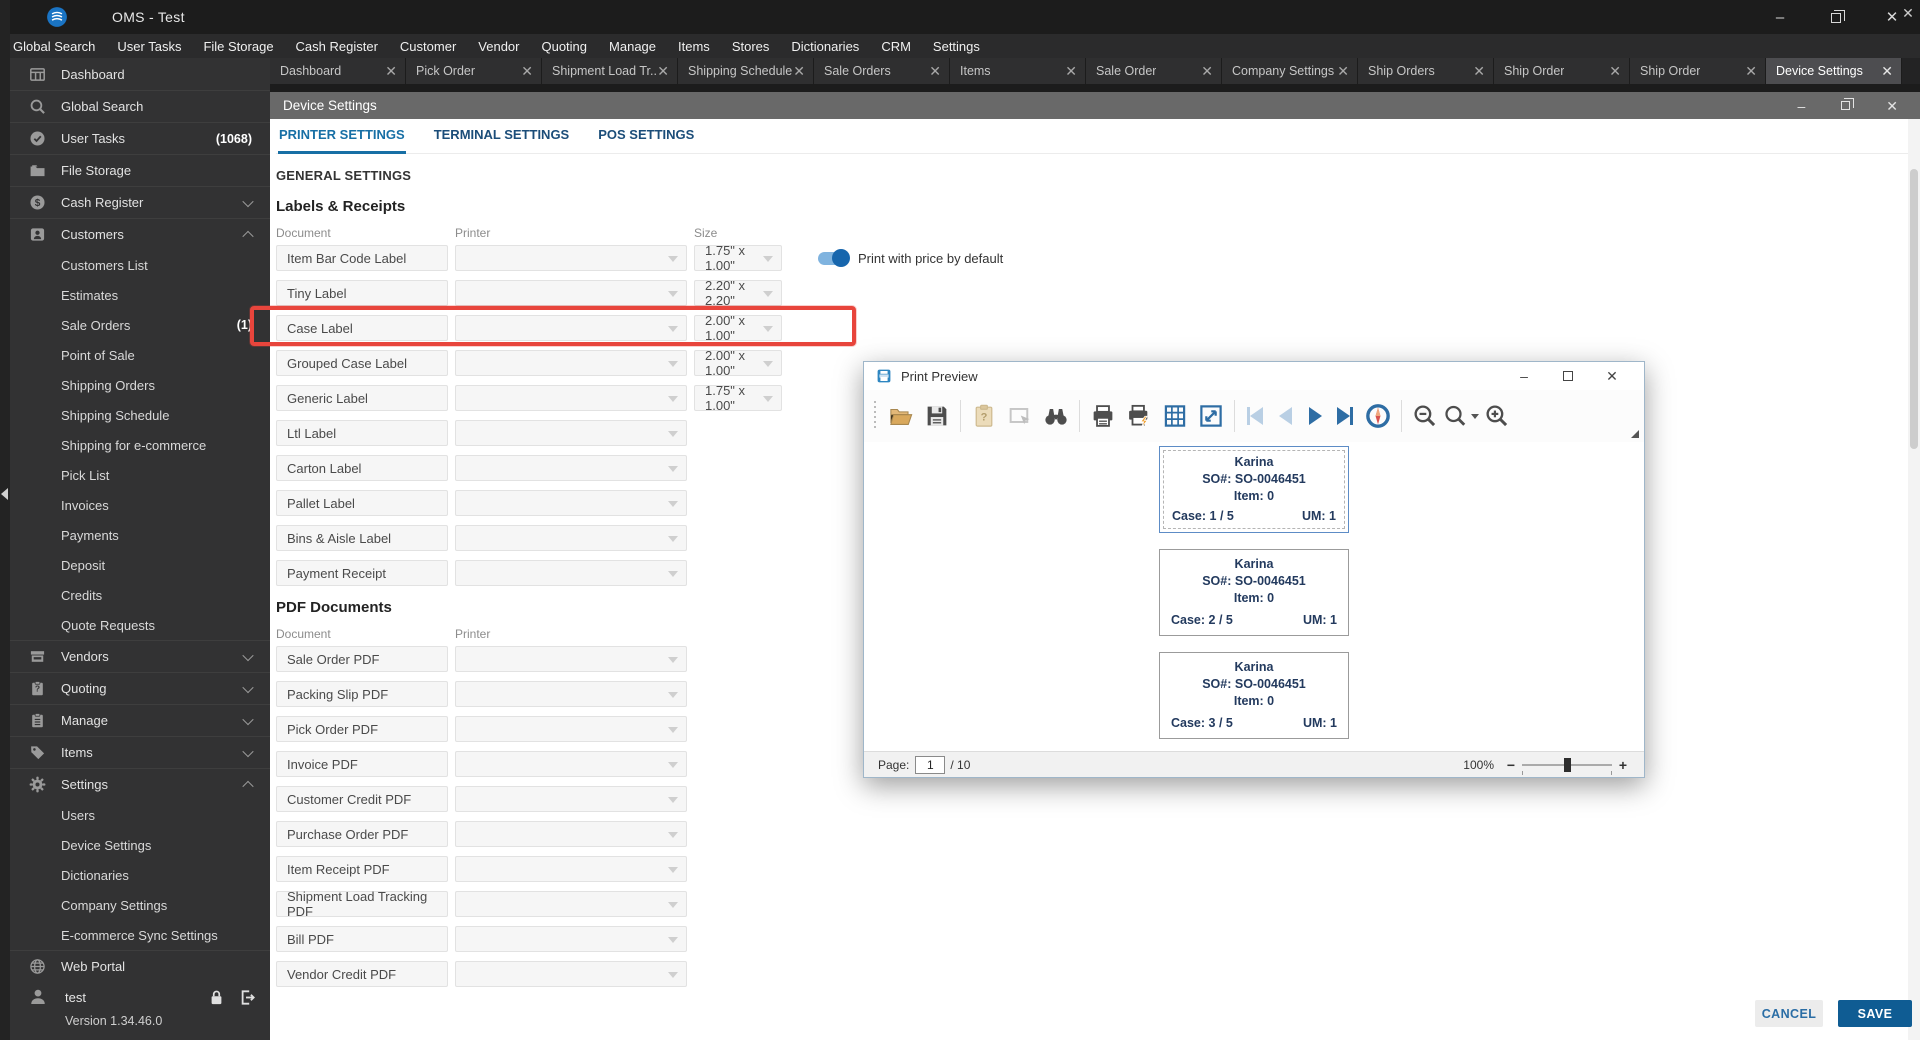 The height and width of the screenshot is (1040, 1920). What do you see at coordinates (140, 784) in the screenshot?
I see `sidebar-item-settings: Settings` at bounding box center [140, 784].